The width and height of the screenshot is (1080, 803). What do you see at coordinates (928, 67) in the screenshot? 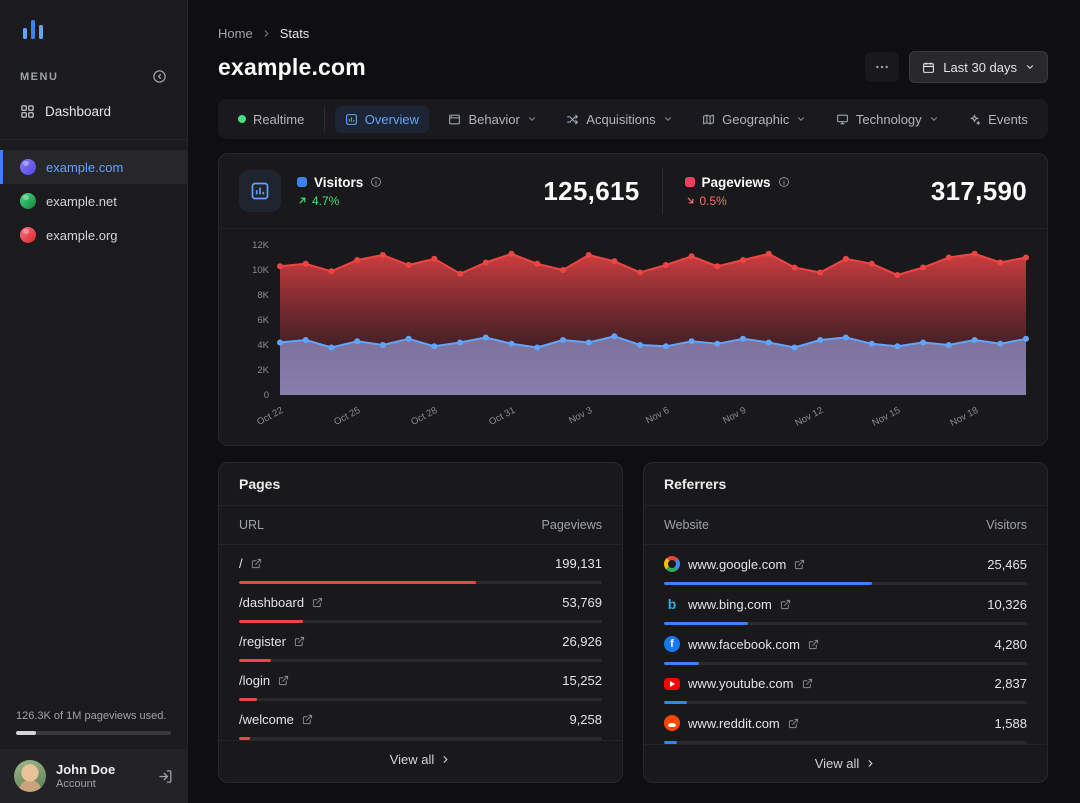
I see `calendar-icon` at bounding box center [928, 67].